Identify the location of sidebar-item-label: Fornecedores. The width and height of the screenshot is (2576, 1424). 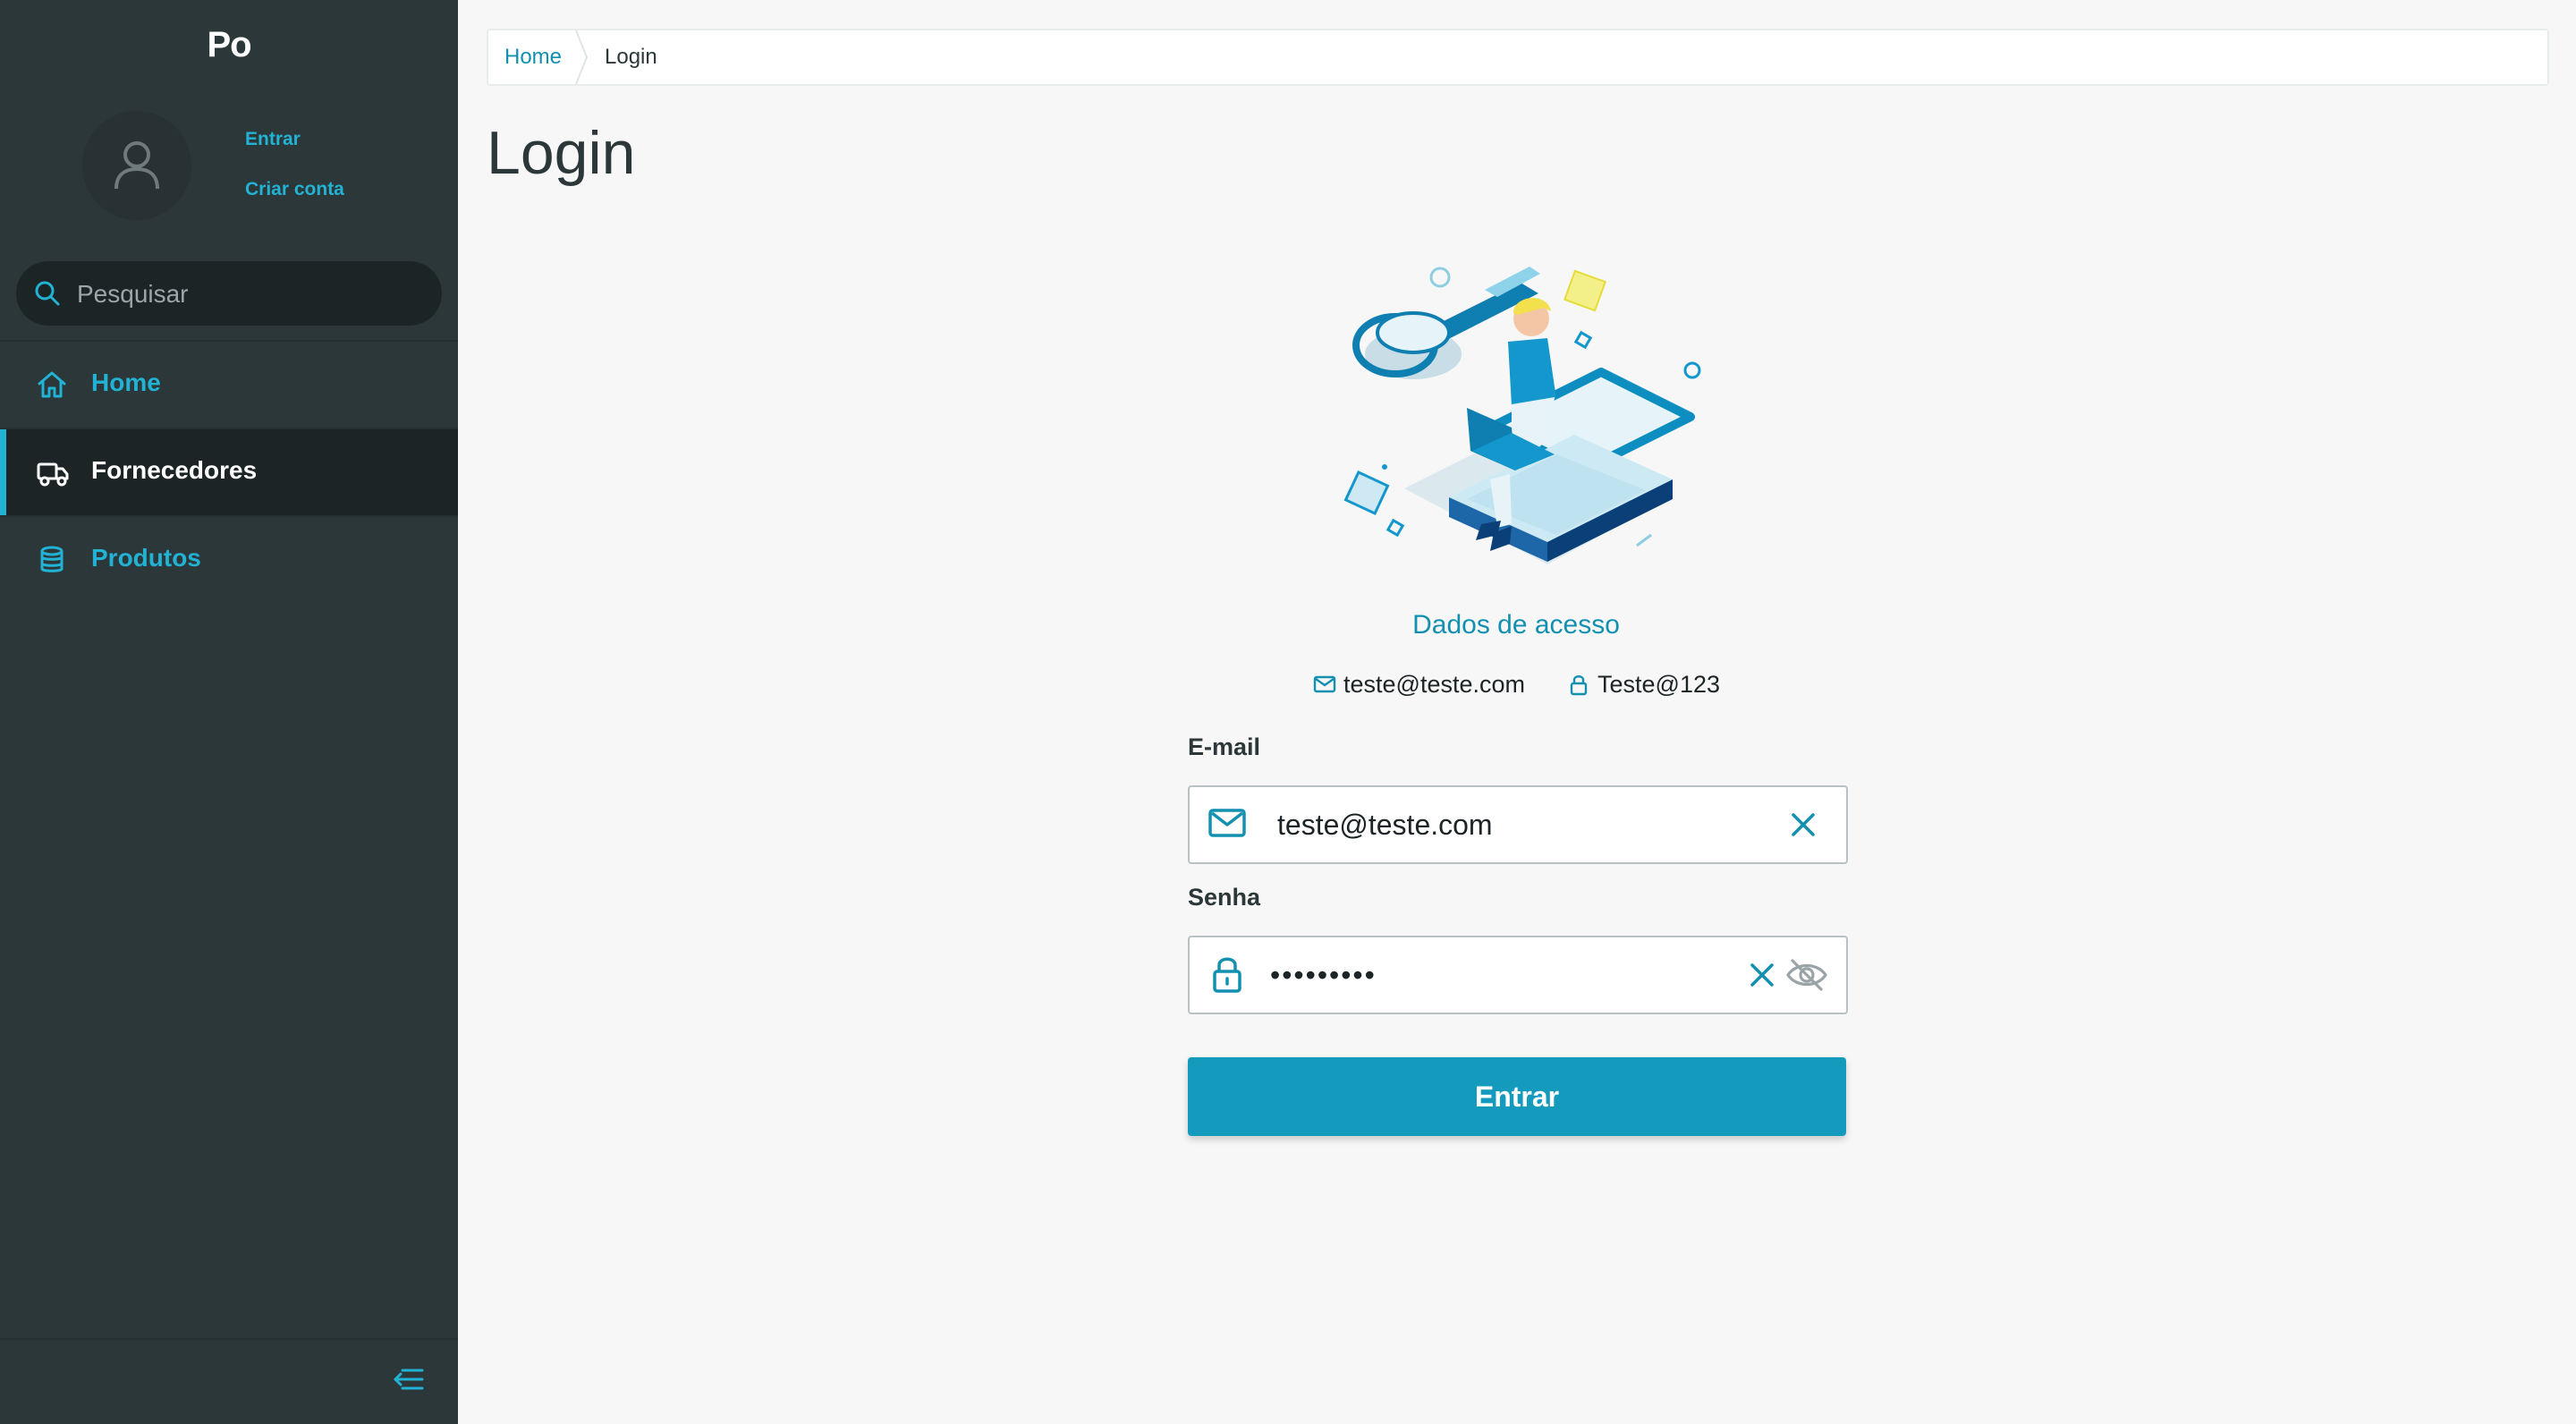
(174, 470).